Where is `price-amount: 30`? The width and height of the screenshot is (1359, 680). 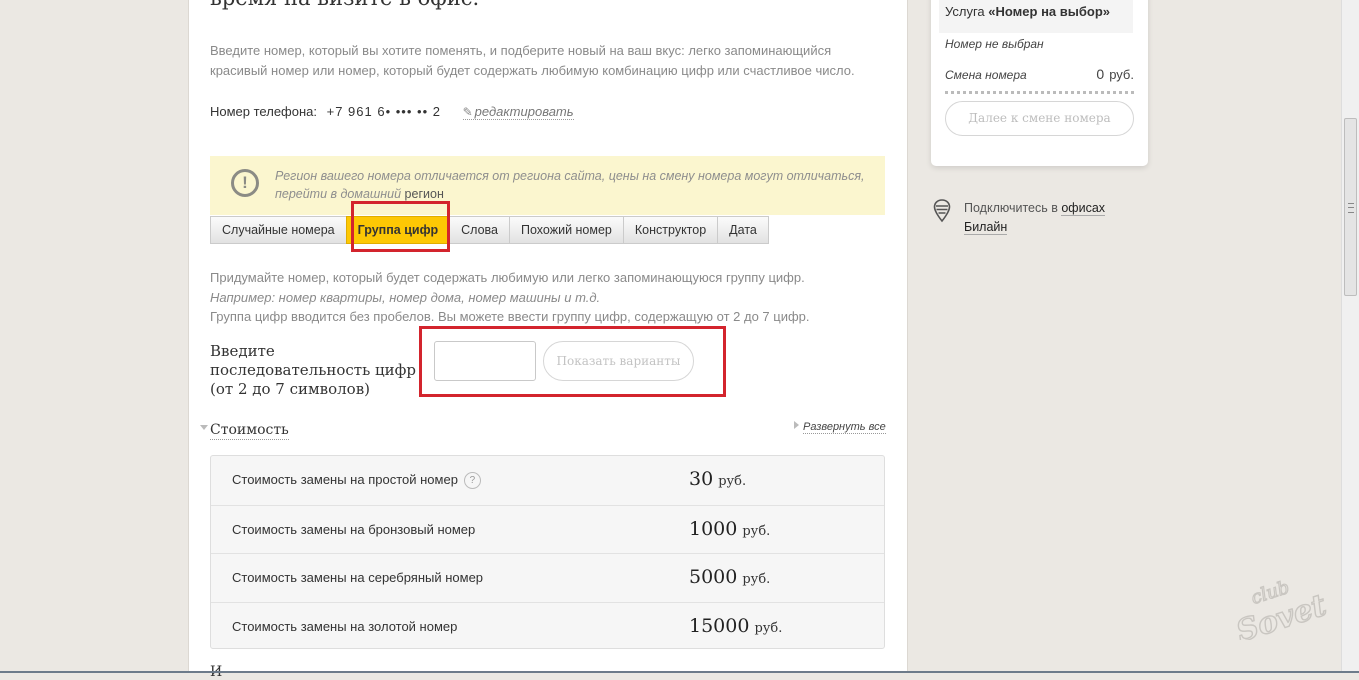 price-amount: 30 is located at coordinates (701, 479).